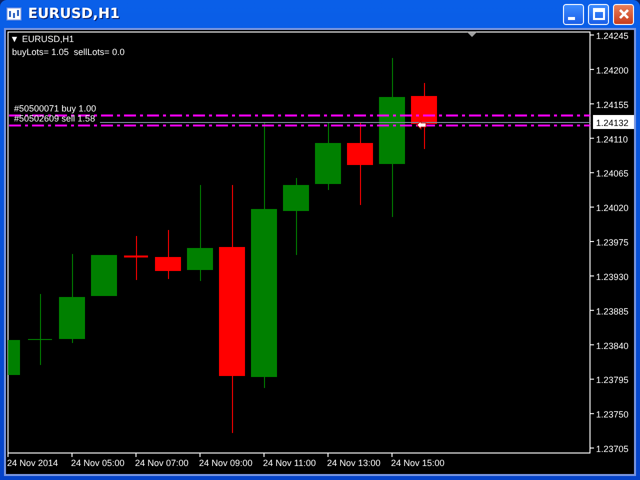 Image resolution: width=640 pixels, height=480 pixels. What do you see at coordinates (74, 14) in the screenshot?
I see `window-title: EURUSD,H1` at bounding box center [74, 14].